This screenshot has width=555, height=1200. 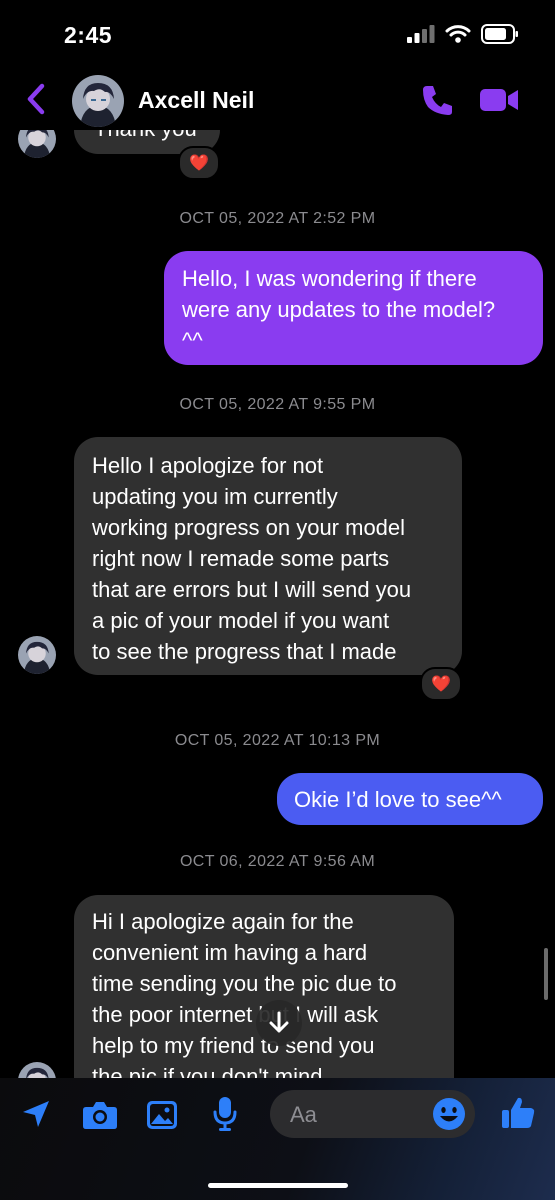 I want to click on message-input: Aa, so click(x=372, y=1114).